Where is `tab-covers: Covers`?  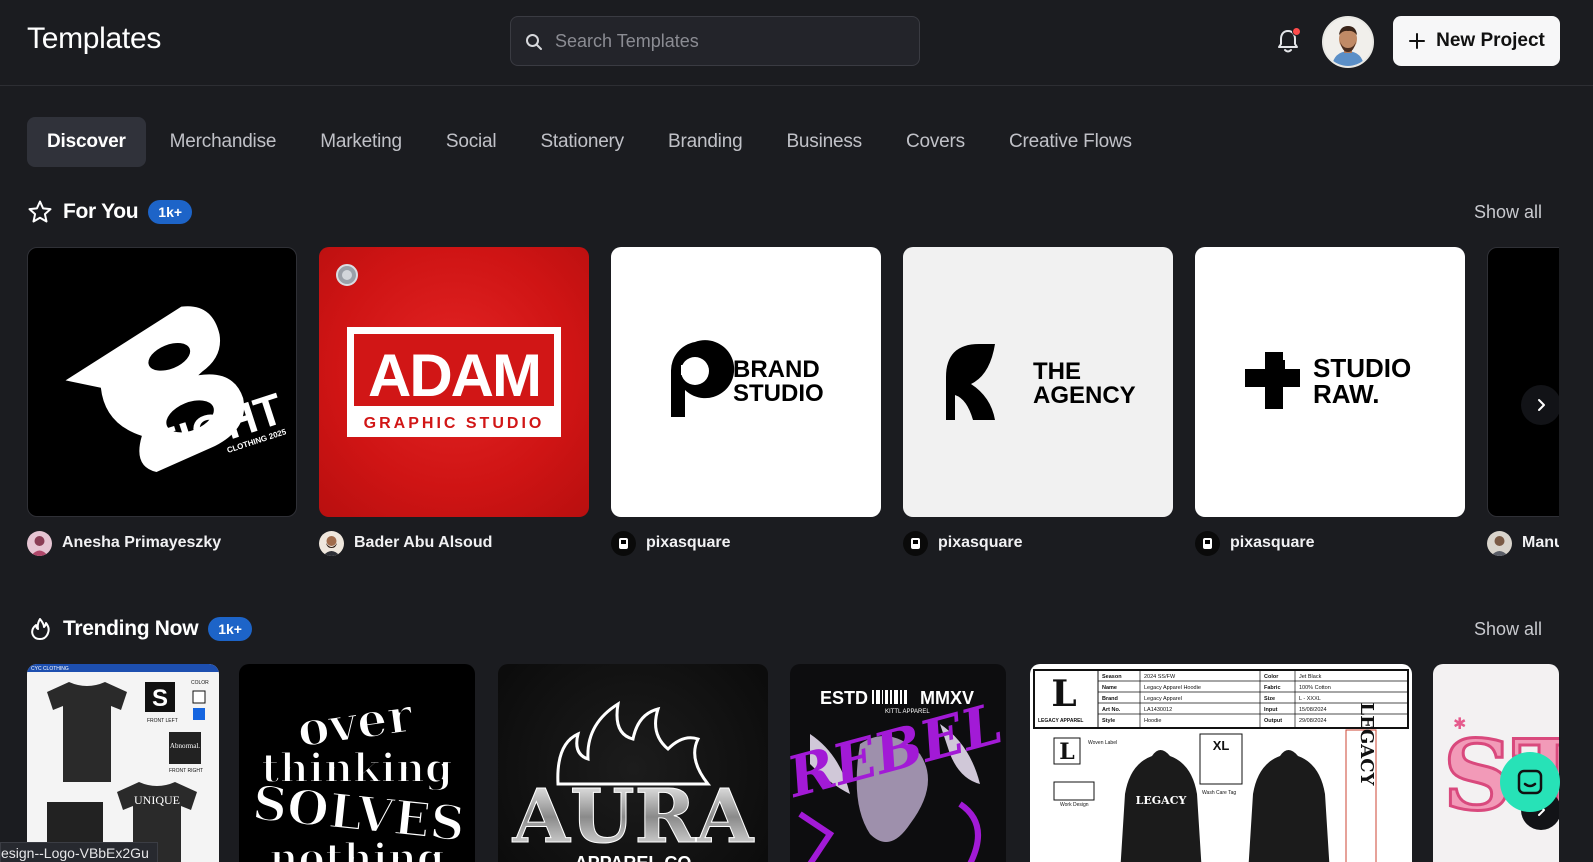
tab-covers: Covers is located at coordinates (935, 142).